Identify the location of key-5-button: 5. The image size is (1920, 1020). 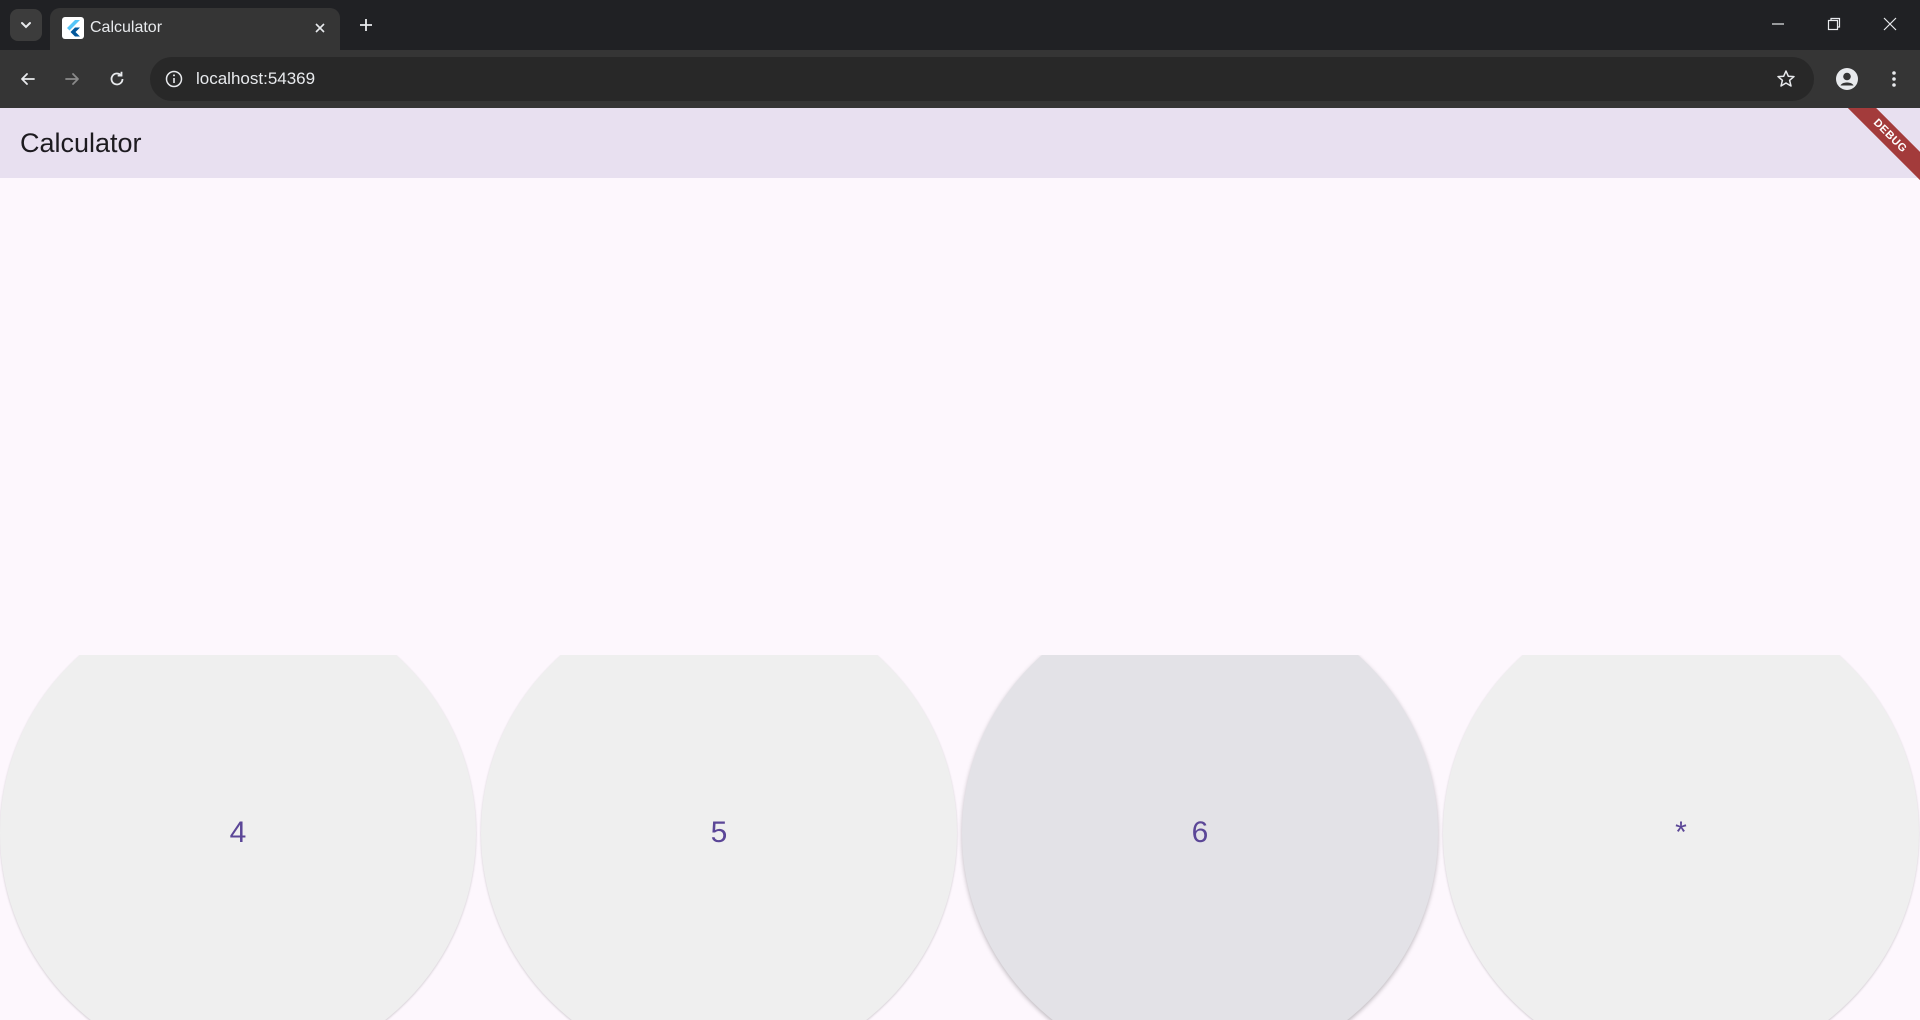
(719, 837).